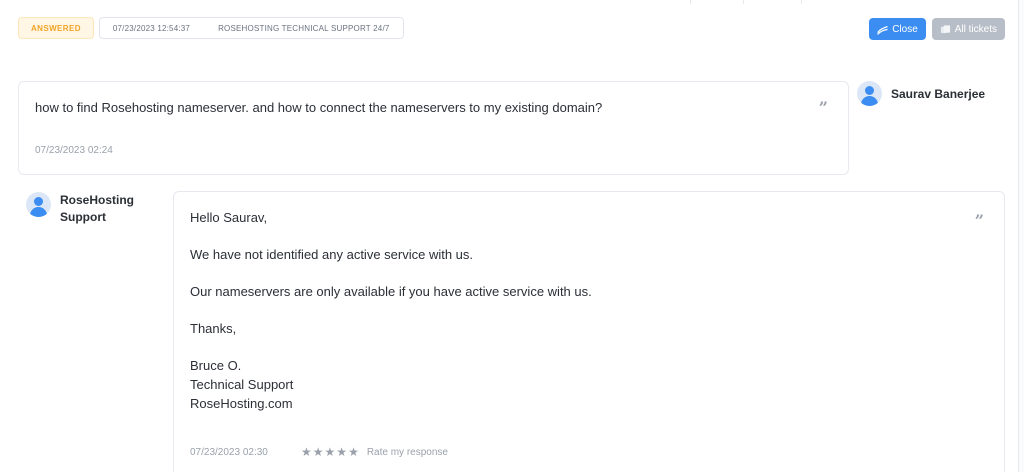 Image resolution: width=1024 pixels, height=472 pixels. I want to click on rate-response-label: Rate my response, so click(407, 452).